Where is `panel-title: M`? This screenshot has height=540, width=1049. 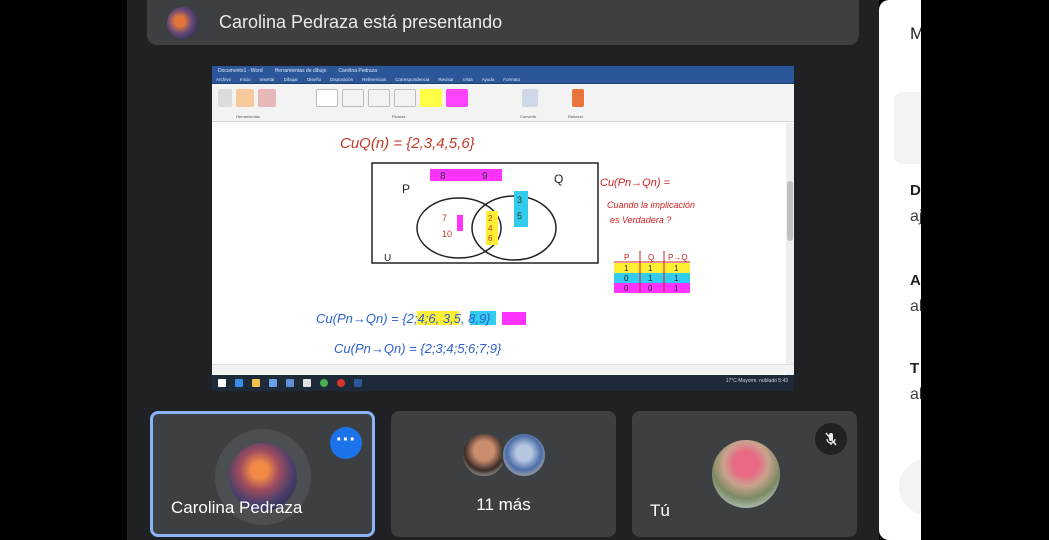 panel-title: M is located at coordinates (915, 33).